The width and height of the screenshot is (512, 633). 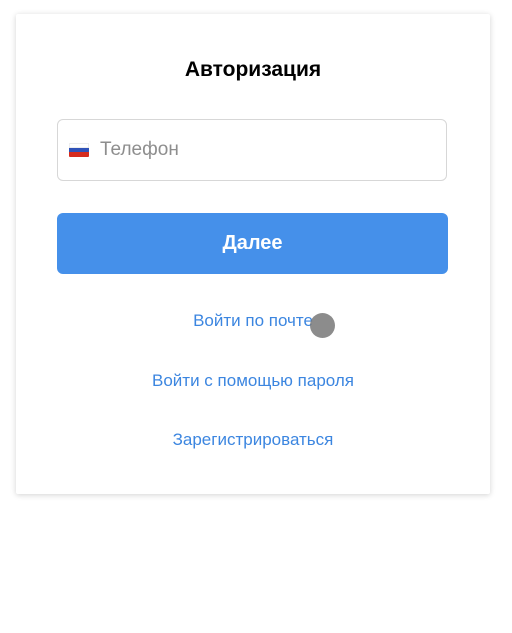 I want to click on touch-cursor-indicator, so click(x=322, y=325).